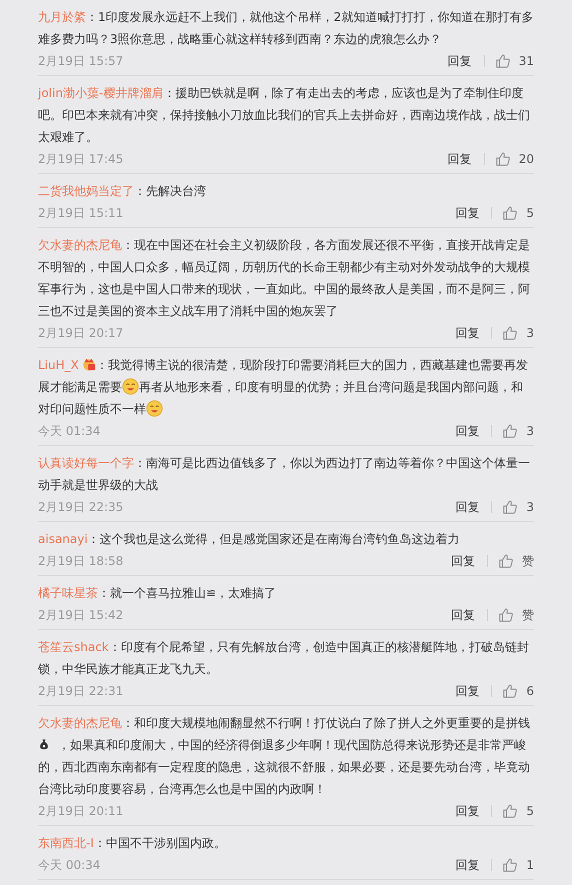 The height and width of the screenshot is (885, 572). I want to click on comment-text: 欠水妻的杰尼龟：现在中国还在社会主义初级阶段，各方面发展还很不平衡，直接开战肯定是不明智的，中国人口众多，幅员辽阔，历朝历代的长命王朝都少有主动对外发动战争的大规模军事行为，这也是中国人口带来的现状，一直如此。中国的最终敌人是美国，而不是阿三，阿三也不过是美国的资本主义战车用了消耗中国的炮灰罢了, so click(284, 278).